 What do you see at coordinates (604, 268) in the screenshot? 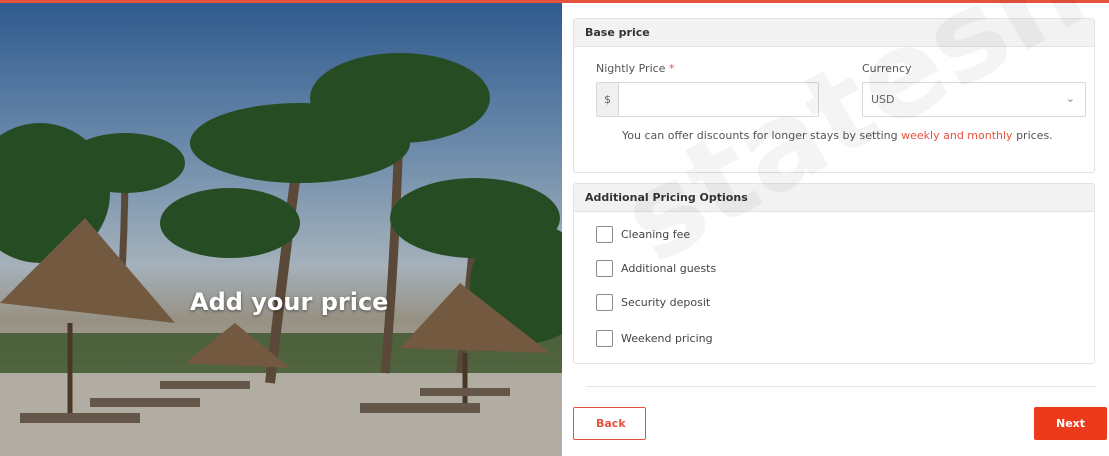
I see `additional-guests-checkbox` at bounding box center [604, 268].